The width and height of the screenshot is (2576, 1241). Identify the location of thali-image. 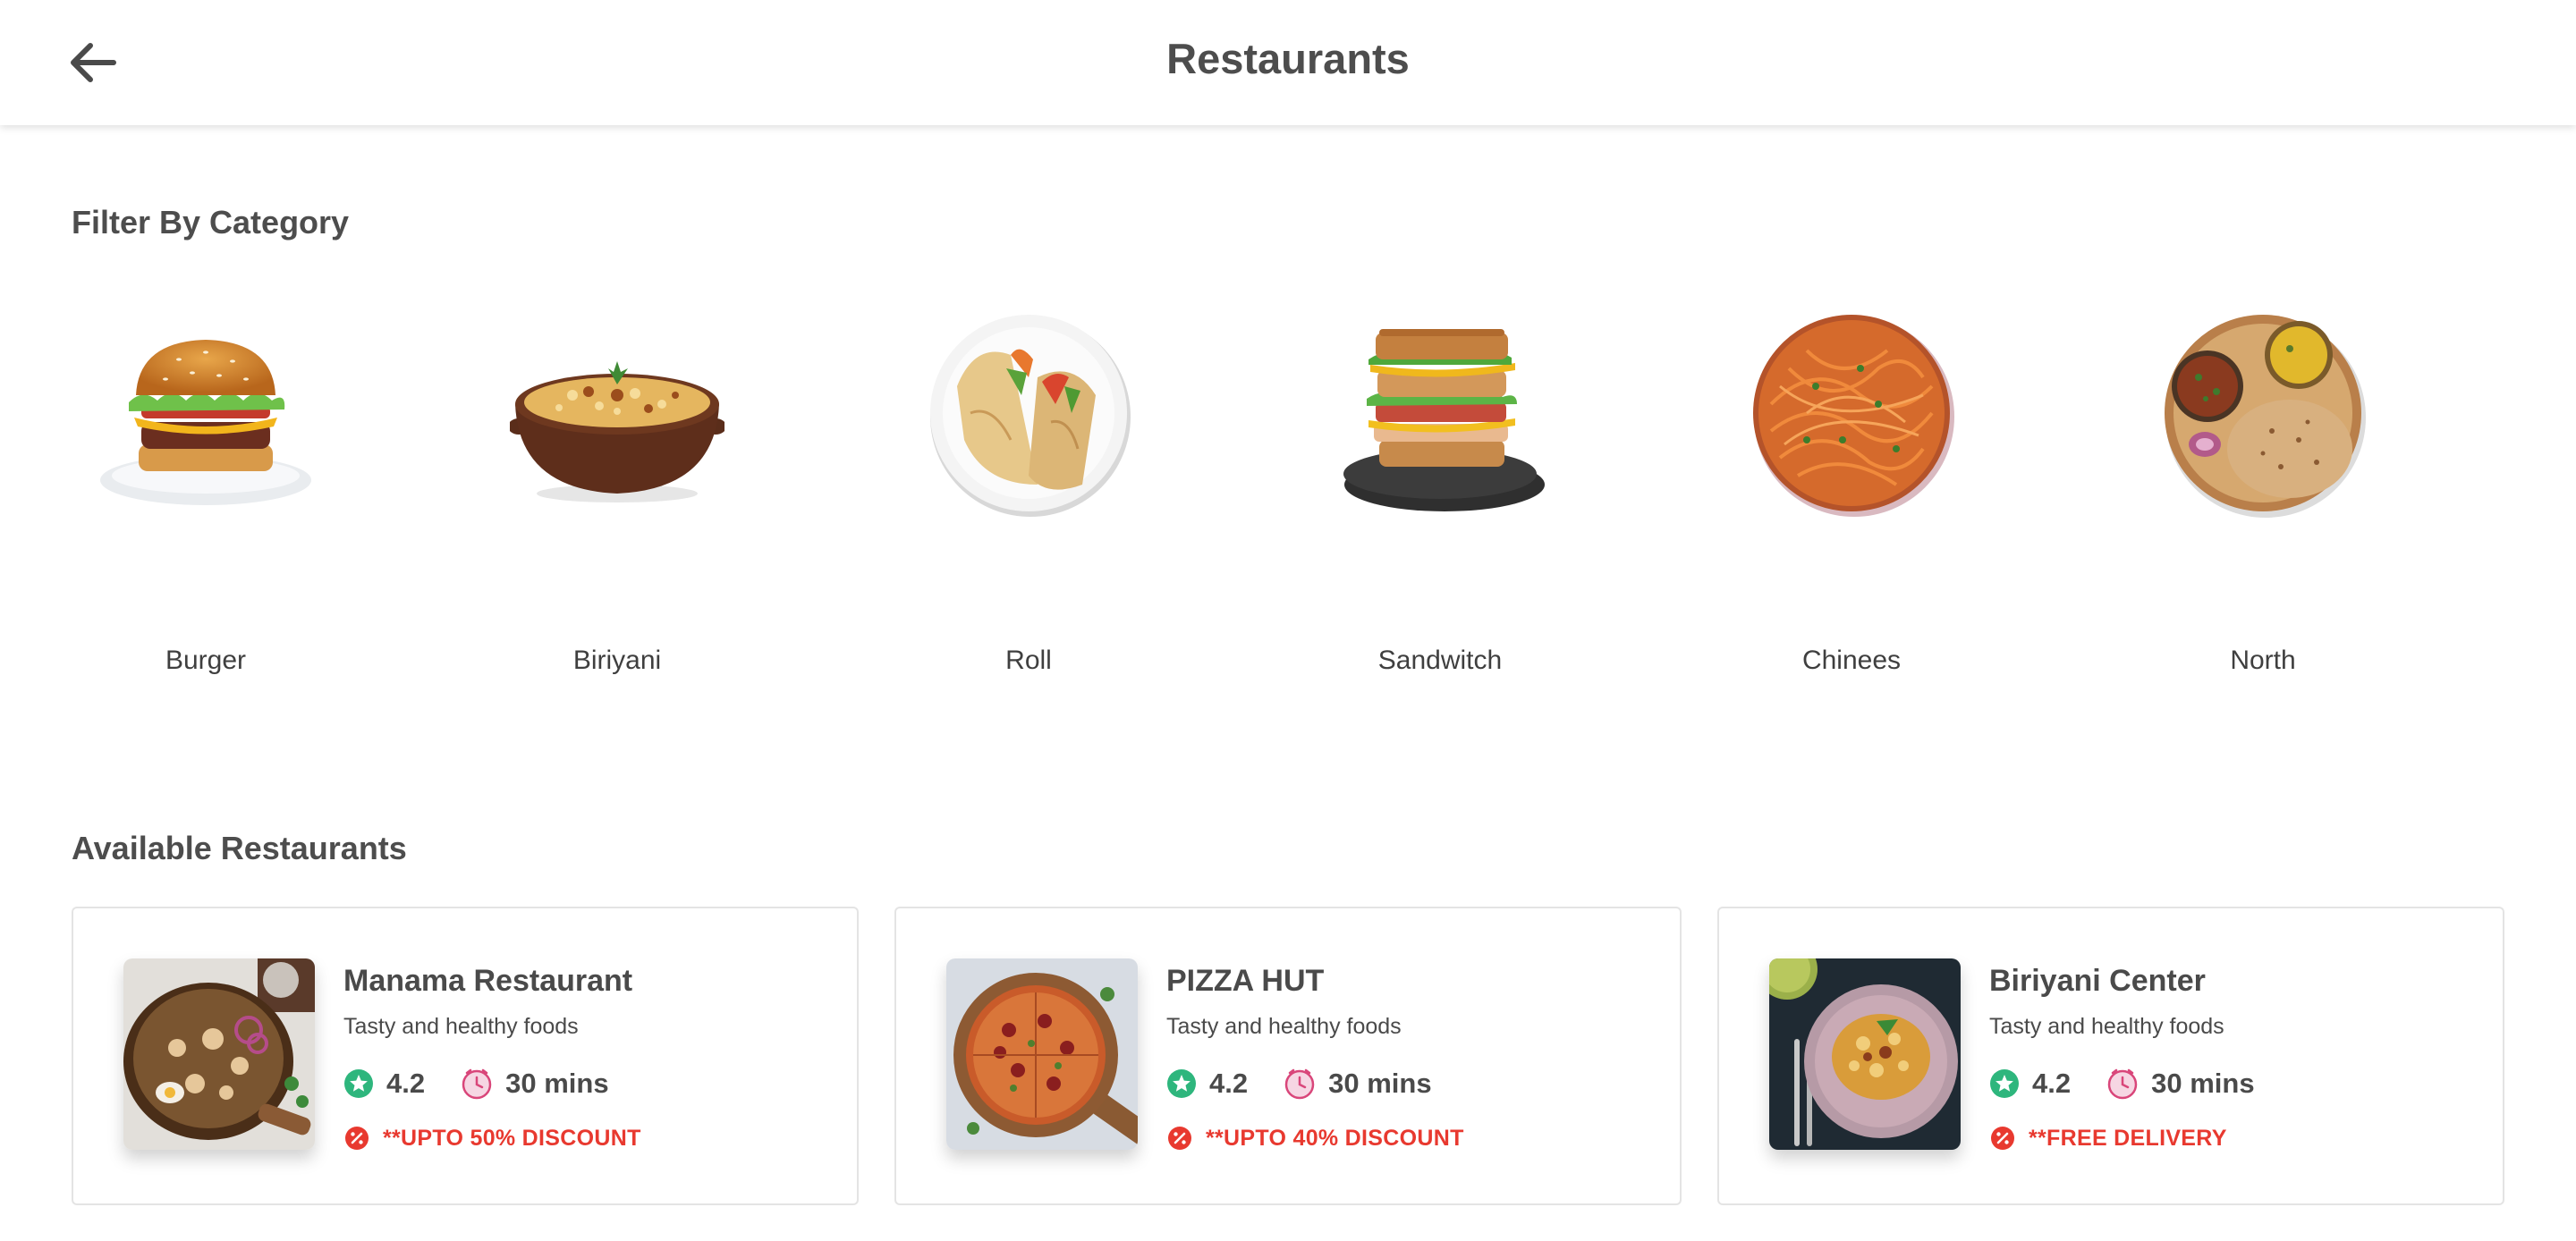
(2265, 416).